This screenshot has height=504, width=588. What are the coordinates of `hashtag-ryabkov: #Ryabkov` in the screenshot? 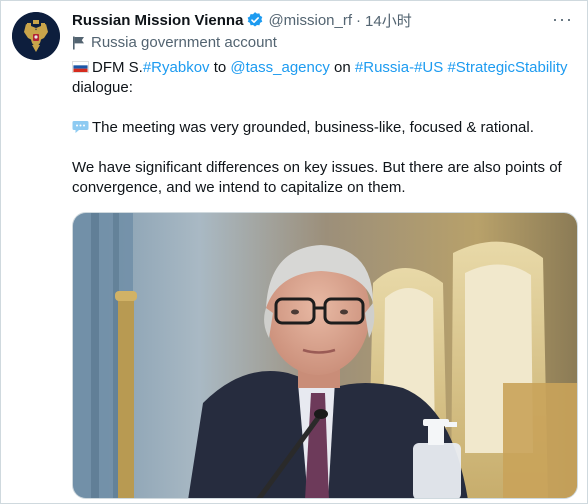 It's located at (176, 67).